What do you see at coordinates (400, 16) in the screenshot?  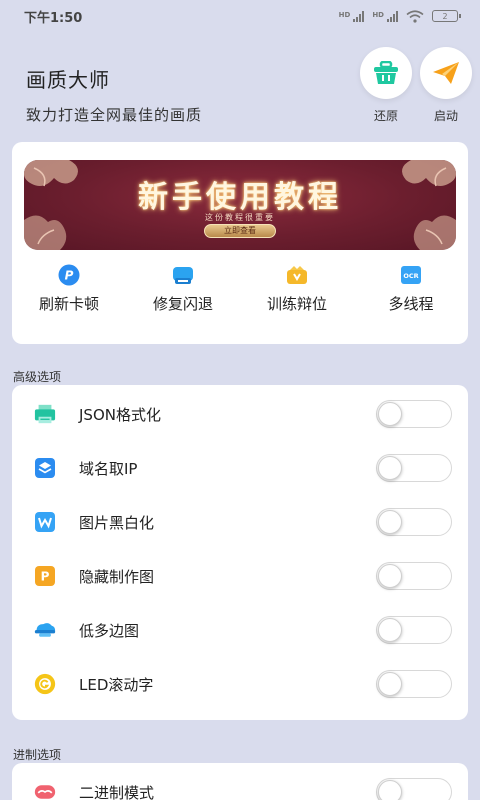 I see `status-icons: HD HD 2` at bounding box center [400, 16].